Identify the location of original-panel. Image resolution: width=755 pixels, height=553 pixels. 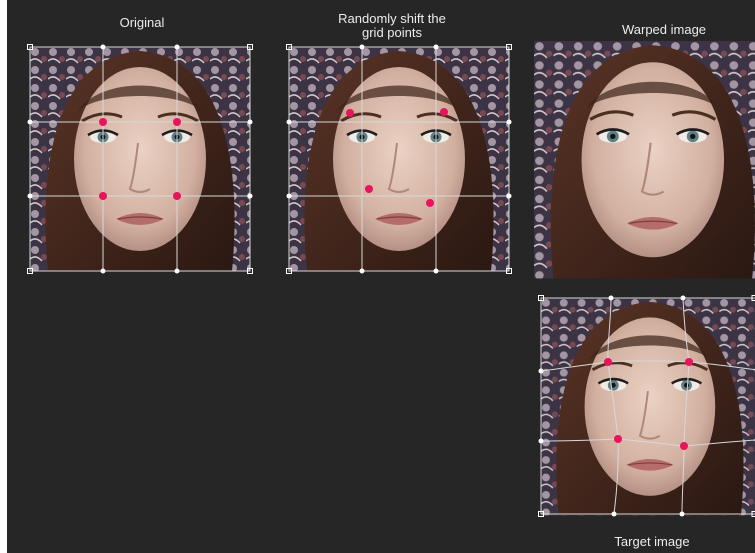
(140, 159).